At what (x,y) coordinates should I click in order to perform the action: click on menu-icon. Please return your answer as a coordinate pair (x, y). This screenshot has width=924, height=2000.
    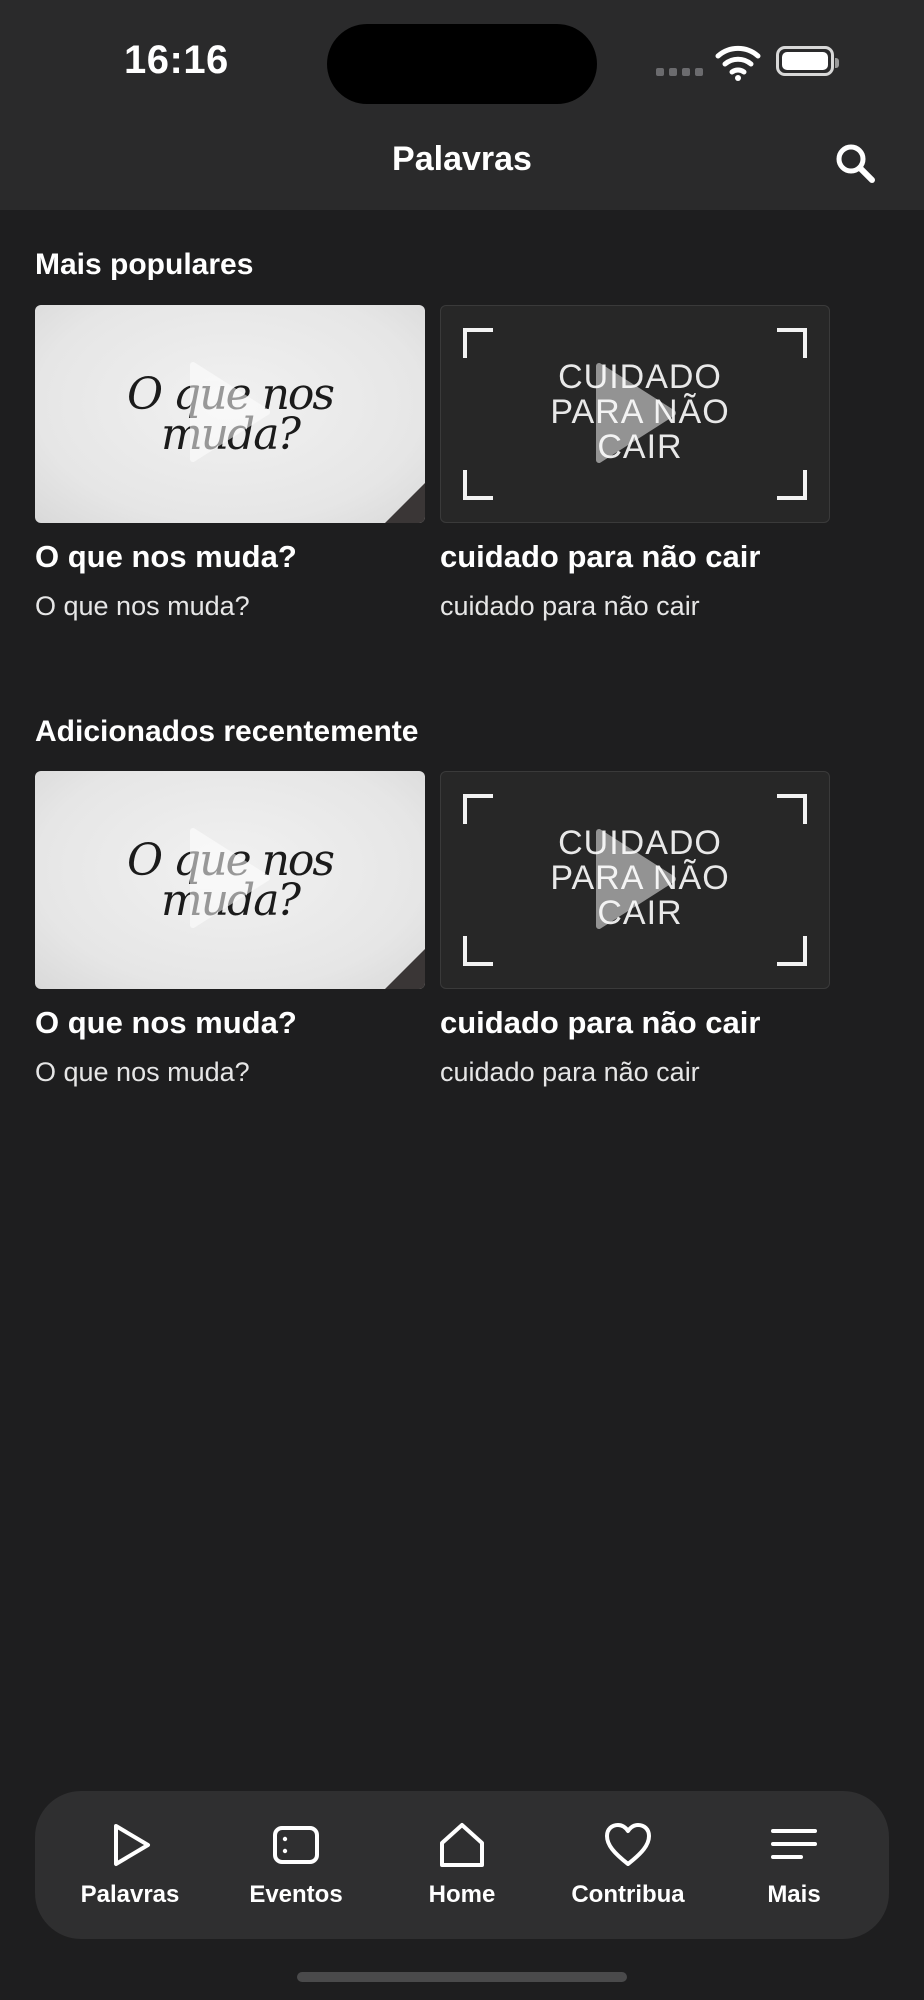
    Looking at the image, I should click on (794, 1844).